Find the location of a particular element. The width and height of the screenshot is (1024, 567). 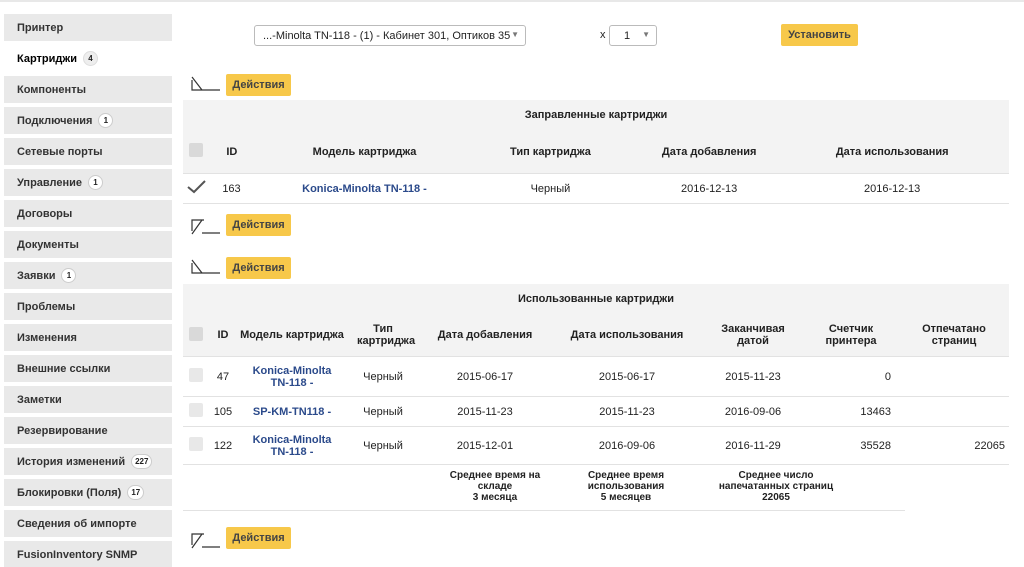

date-used: 2015-11-23 is located at coordinates (627, 411).